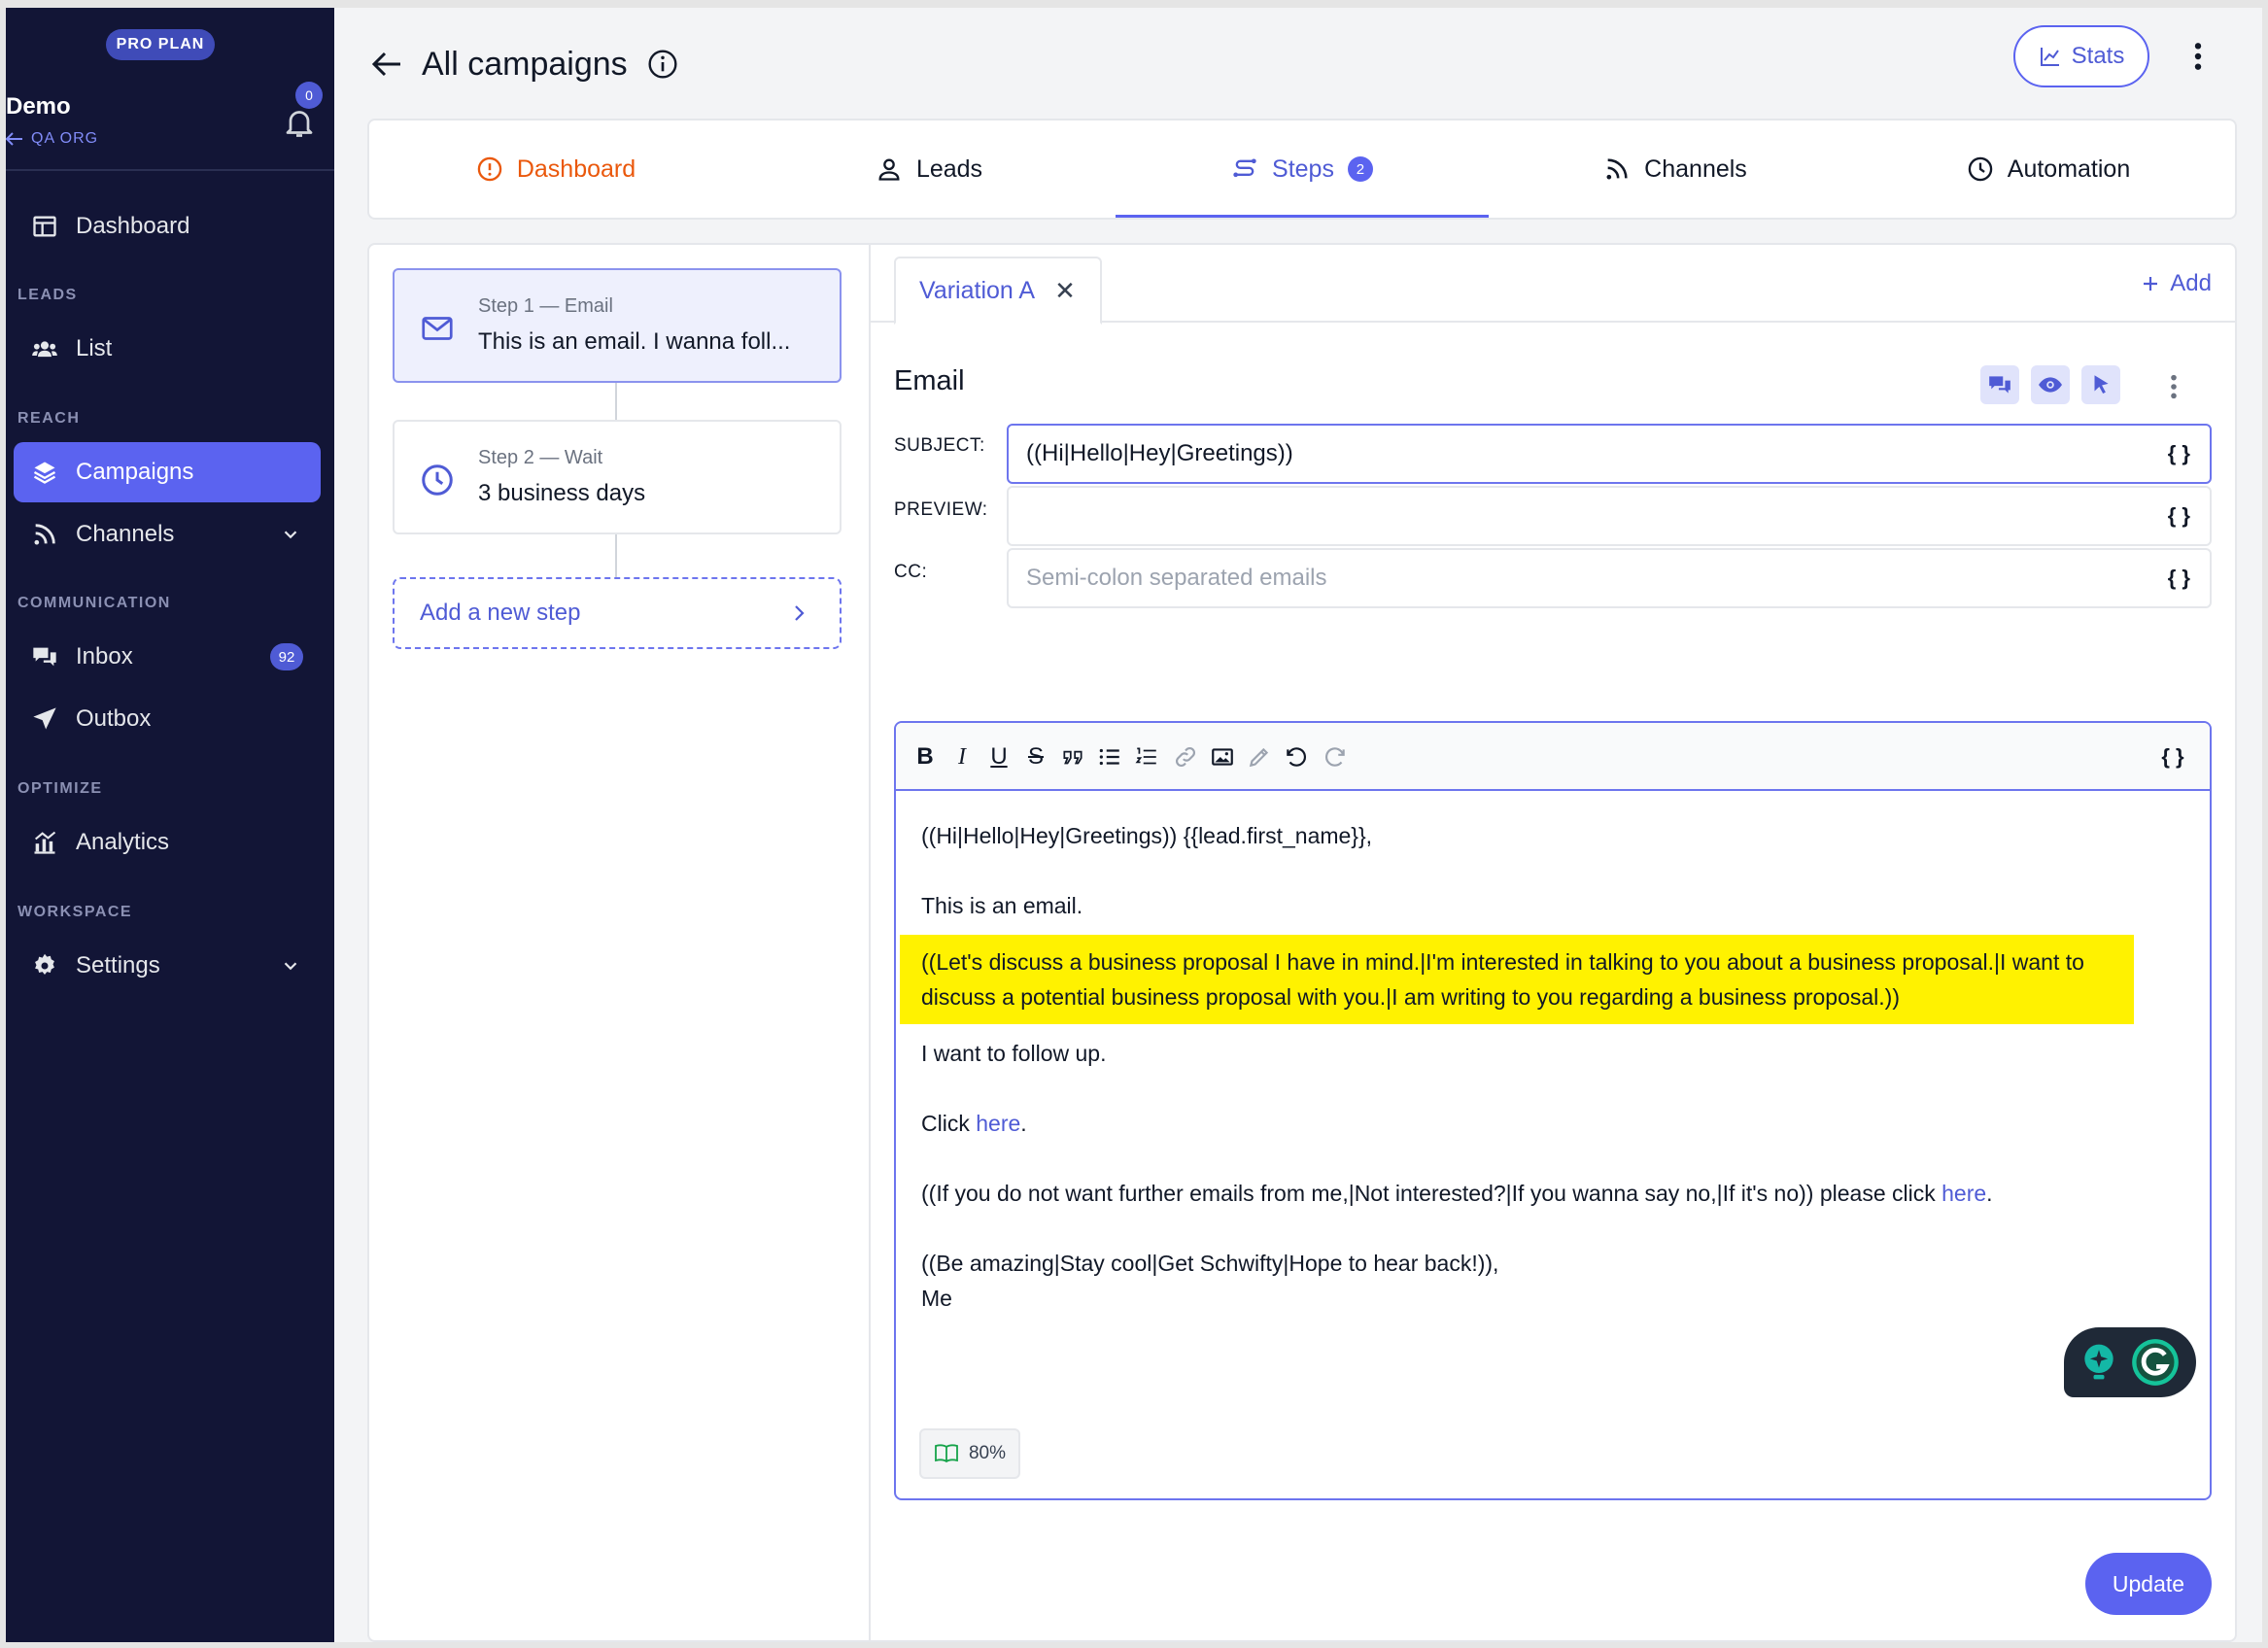 The width and height of the screenshot is (2268, 1648). I want to click on sidebar-item-inbox: Inbox 92, so click(167, 657).